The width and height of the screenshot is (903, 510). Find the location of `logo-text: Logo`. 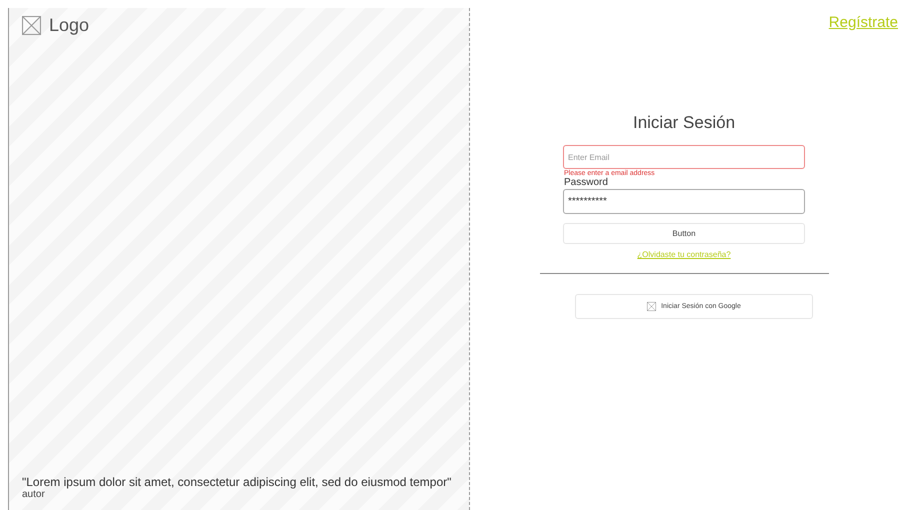

logo-text: Logo is located at coordinates (69, 25).